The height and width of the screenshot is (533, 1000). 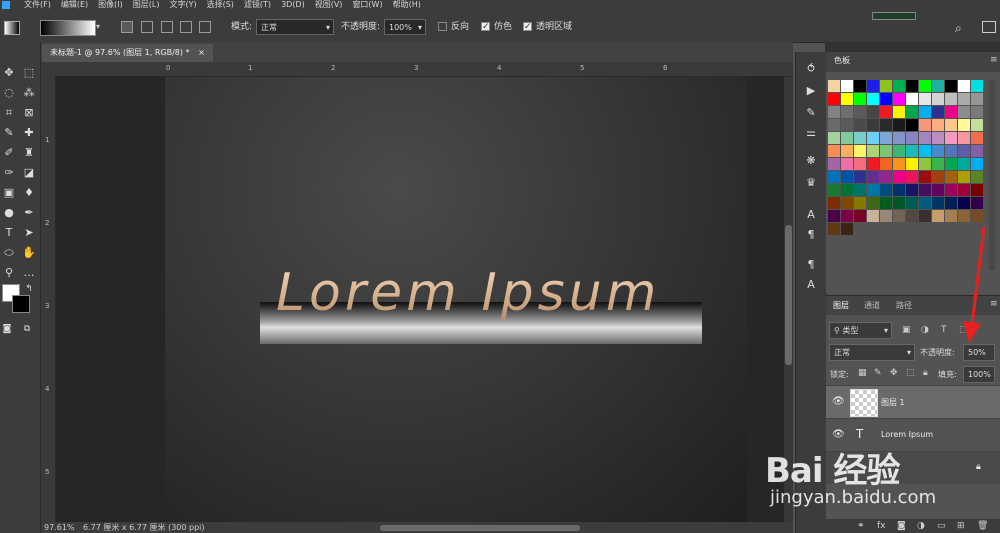 What do you see at coordinates (994, 304) in the screenshot?
I see `panel-menu-icon: ≡` at bounding box center [994, 304].